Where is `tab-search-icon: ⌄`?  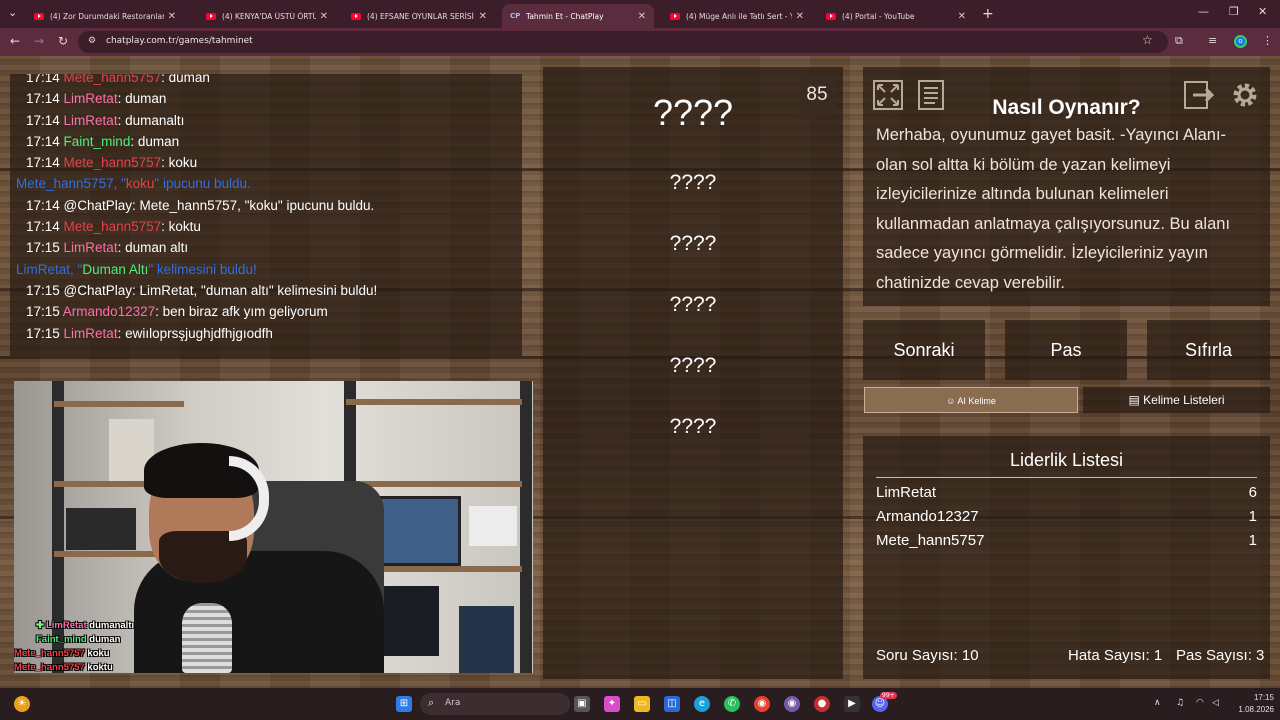
tab-search-icon: ⌄ is located at coordinates (12, 12).